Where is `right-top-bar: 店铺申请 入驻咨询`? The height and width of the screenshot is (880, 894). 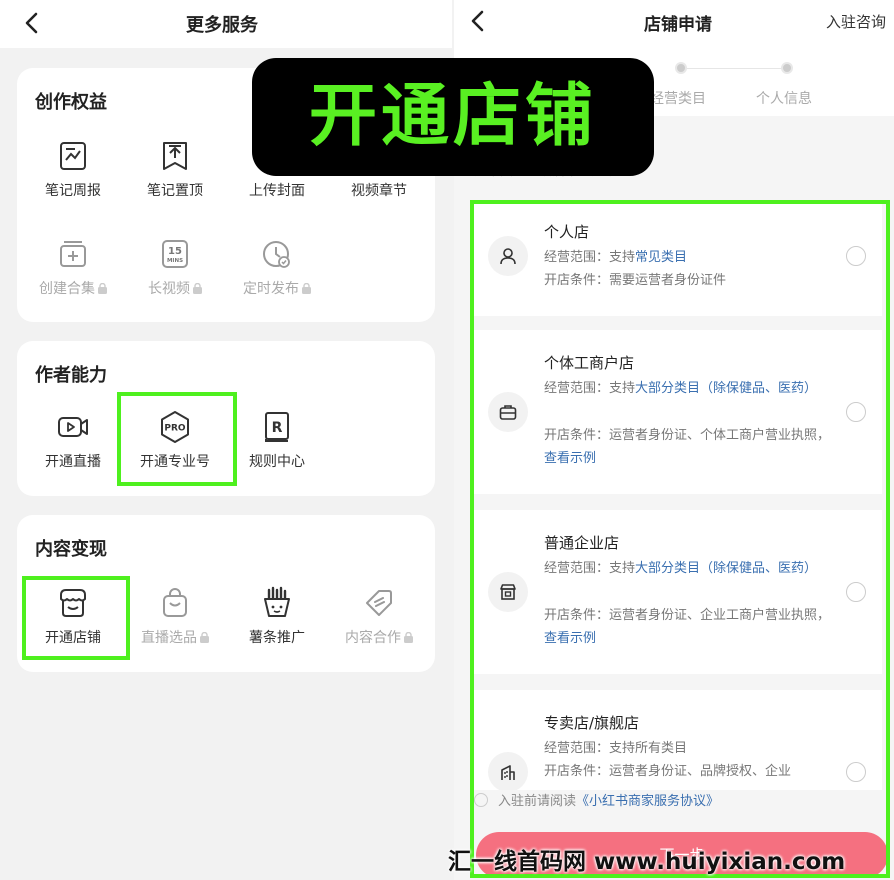 right-top-bar: 店铺申请 入驻咨询 is located at coordinates (674, 23).